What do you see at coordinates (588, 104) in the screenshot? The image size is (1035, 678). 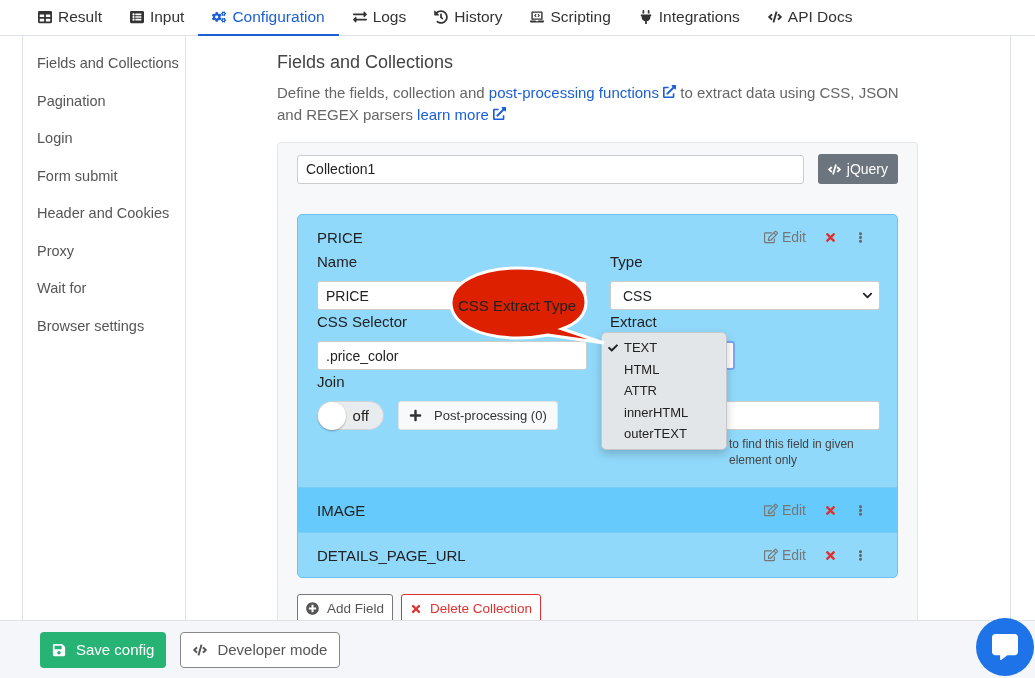 I see `section-description: Define the fields, collection and post-processing functions to extract data using CSS, JSON and REGEX parsers learn more` at bounding box center [588, 104].